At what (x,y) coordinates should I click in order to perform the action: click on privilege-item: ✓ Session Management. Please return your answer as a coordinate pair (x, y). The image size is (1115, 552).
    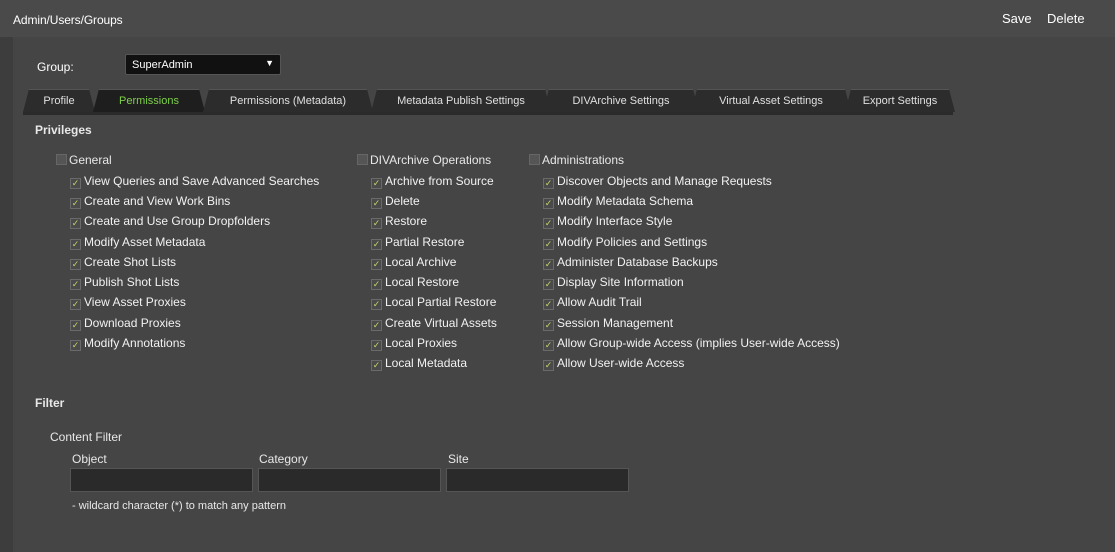
    Looking at the image, I should click on (608, 323).